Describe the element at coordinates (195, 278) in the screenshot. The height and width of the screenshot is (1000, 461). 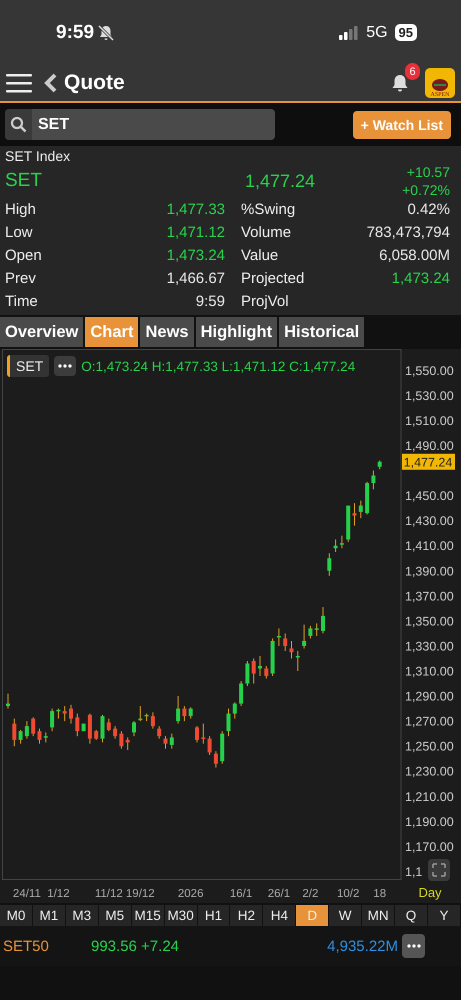
I see `stat-value: 1,466.67` at that location.